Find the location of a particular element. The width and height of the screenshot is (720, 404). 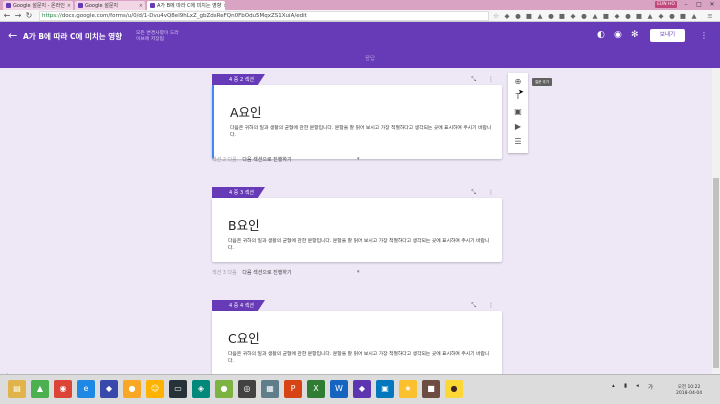

section-title: C요인 is located at coordinates (244, 337).